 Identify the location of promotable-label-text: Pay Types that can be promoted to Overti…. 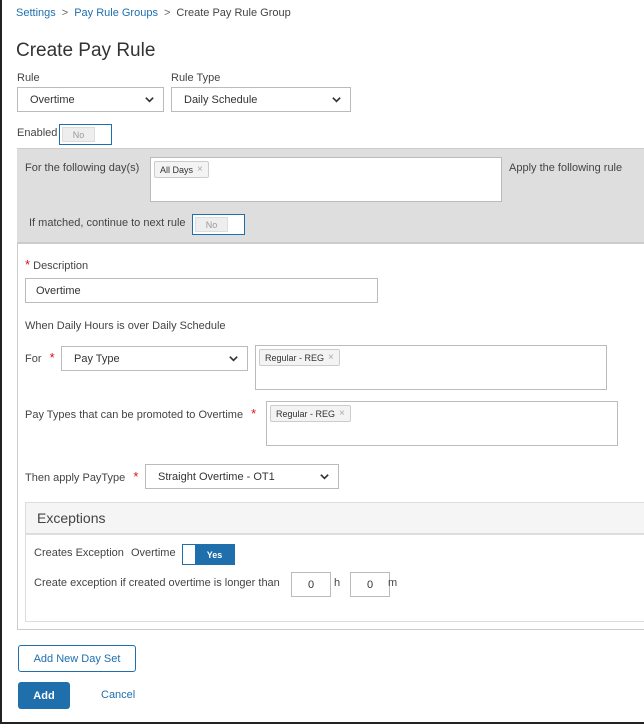
(134, 415).